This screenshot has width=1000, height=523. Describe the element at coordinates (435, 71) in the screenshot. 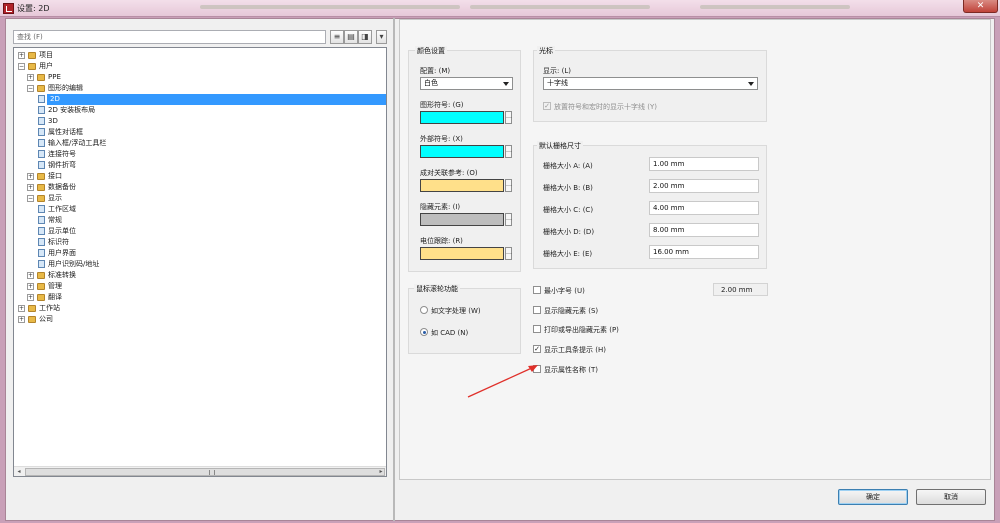

I see `scheme-label: 配置: (M)` at that location.